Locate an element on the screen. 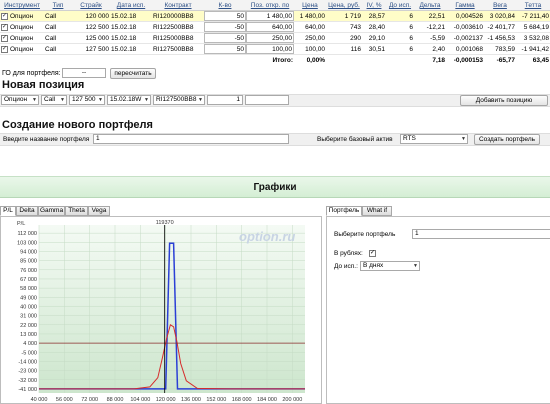  cell-type: Call is located at coordinates (51, 49).